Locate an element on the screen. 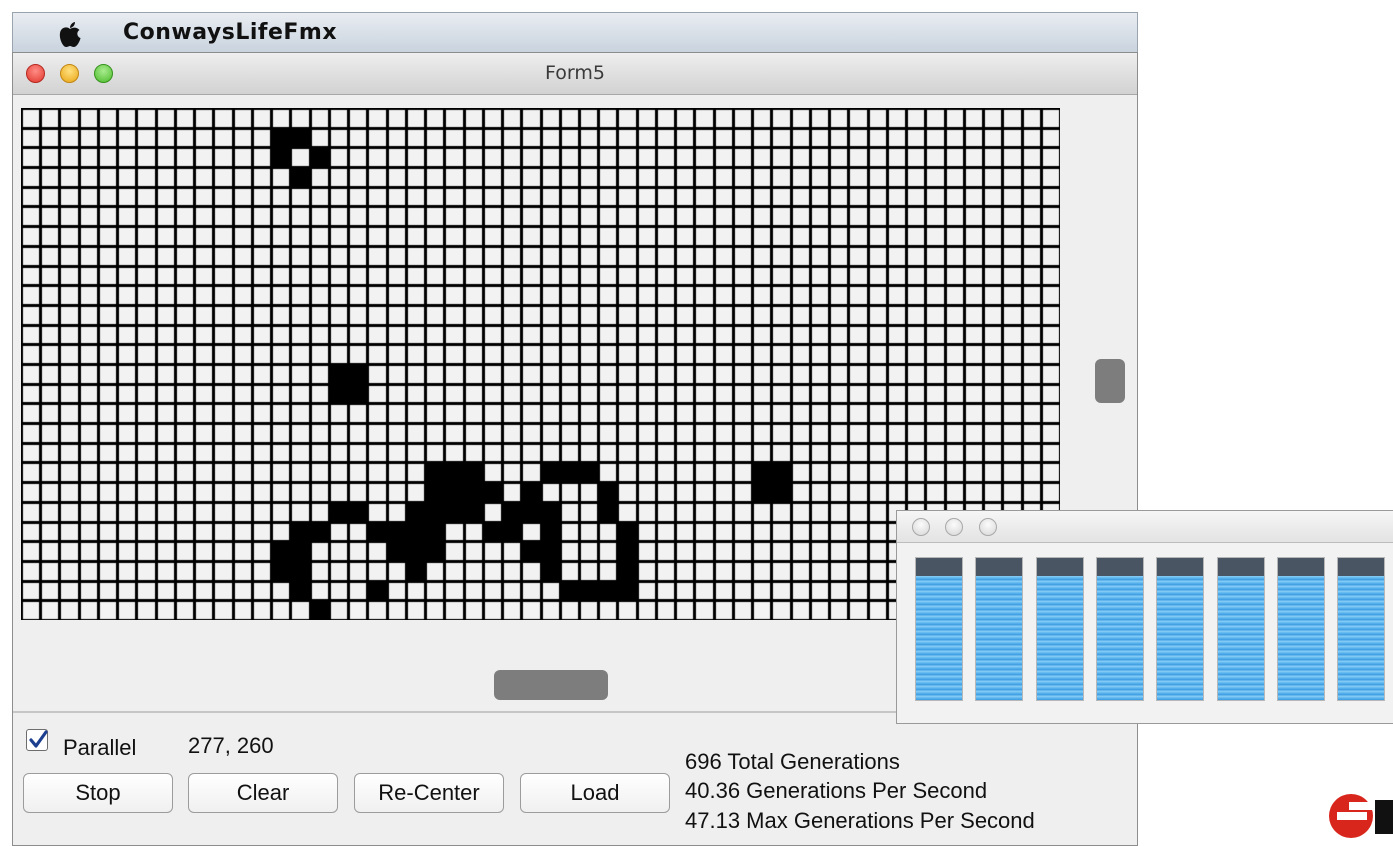 This screenshot has width=1393, height=846. checkmark-icon is located at coordinates (38, 739).